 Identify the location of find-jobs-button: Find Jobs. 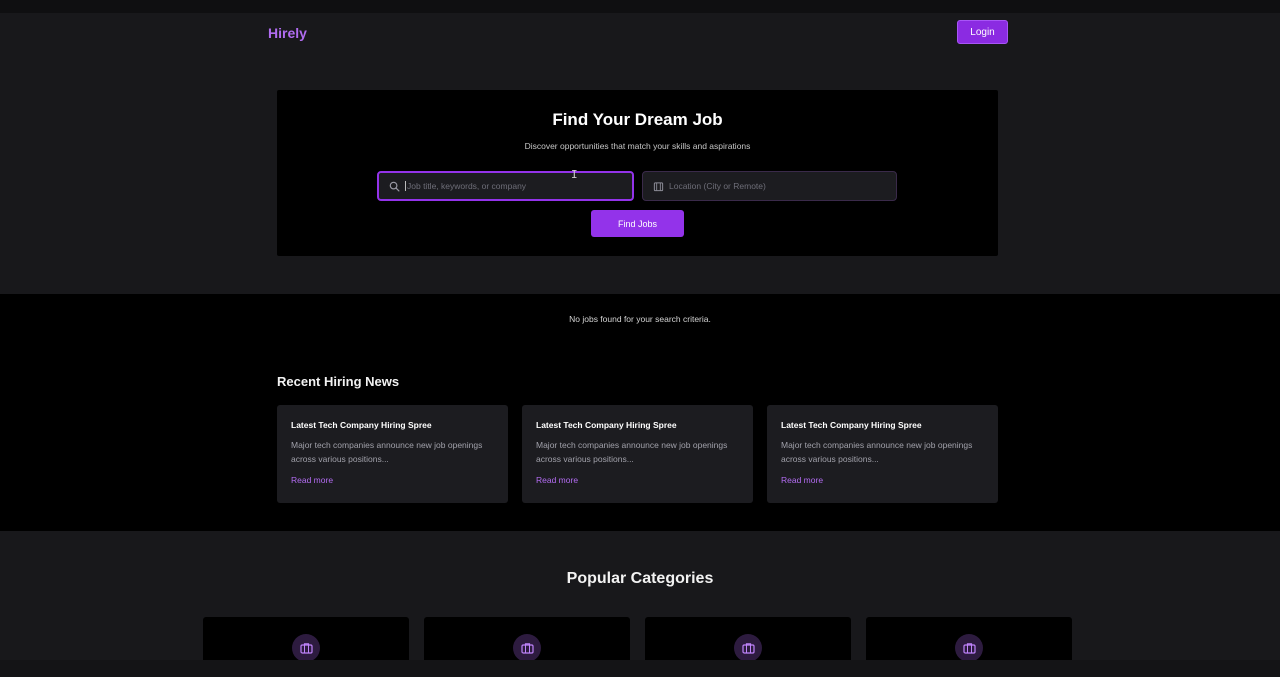
(637, 223).